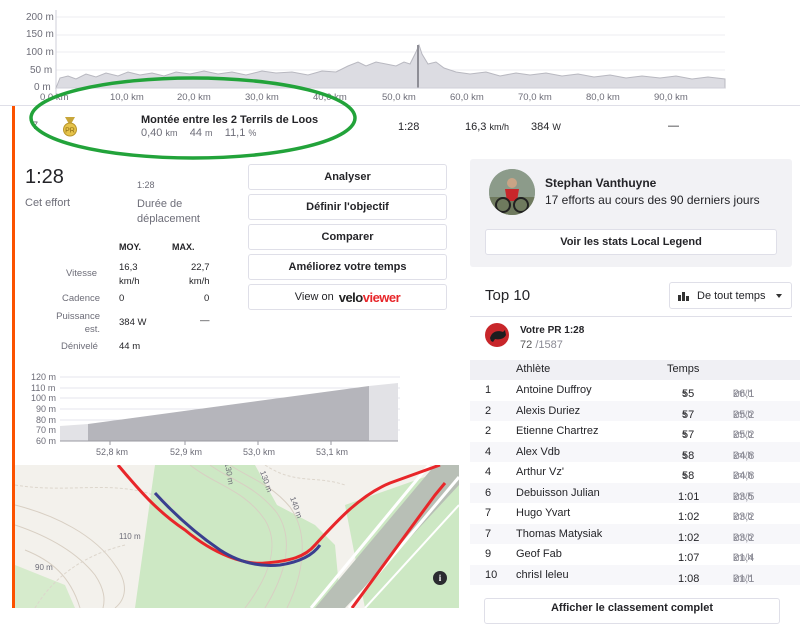 The width and height of the screenshot is (800, 624). What do you see at coordinates (635, 574) in the screenshot?
I see `leaderboard-row: 10 chrisI leleu 1:08 21,1 km/h` at bounding box center [635, 574].